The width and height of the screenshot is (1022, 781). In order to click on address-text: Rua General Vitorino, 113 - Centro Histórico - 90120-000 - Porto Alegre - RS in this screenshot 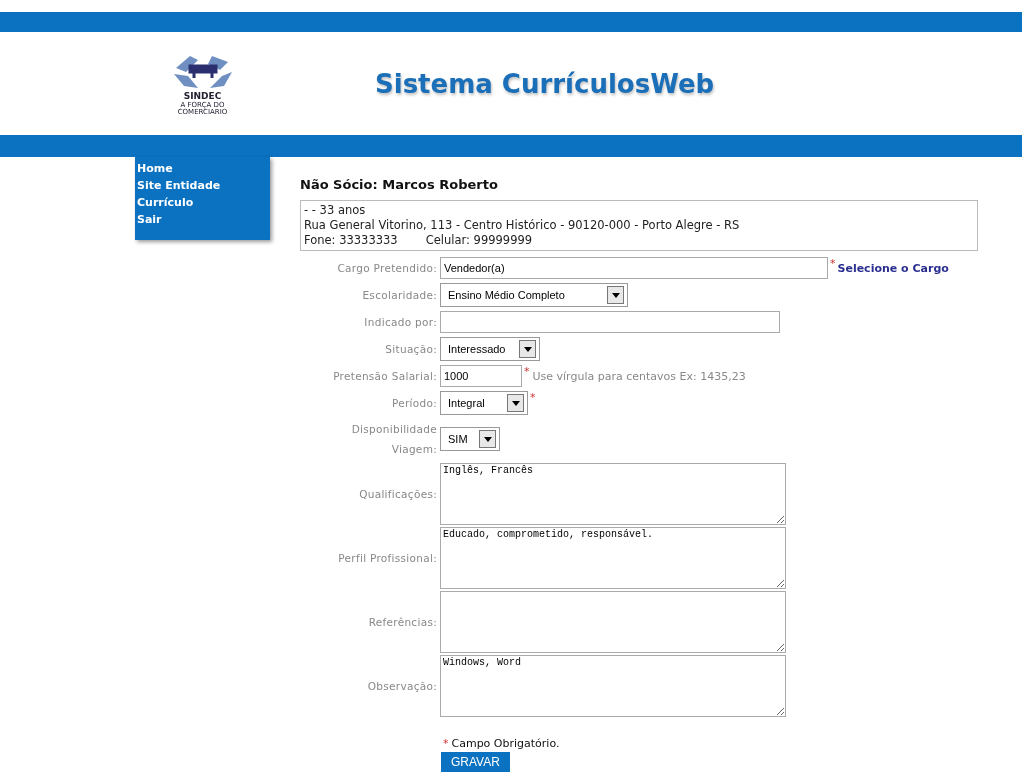, I will do `click(522, 225)`.